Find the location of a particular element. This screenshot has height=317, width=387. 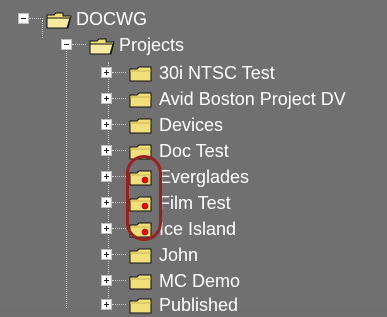

tree-node-label: Projects is located at coordinates (152, 44).